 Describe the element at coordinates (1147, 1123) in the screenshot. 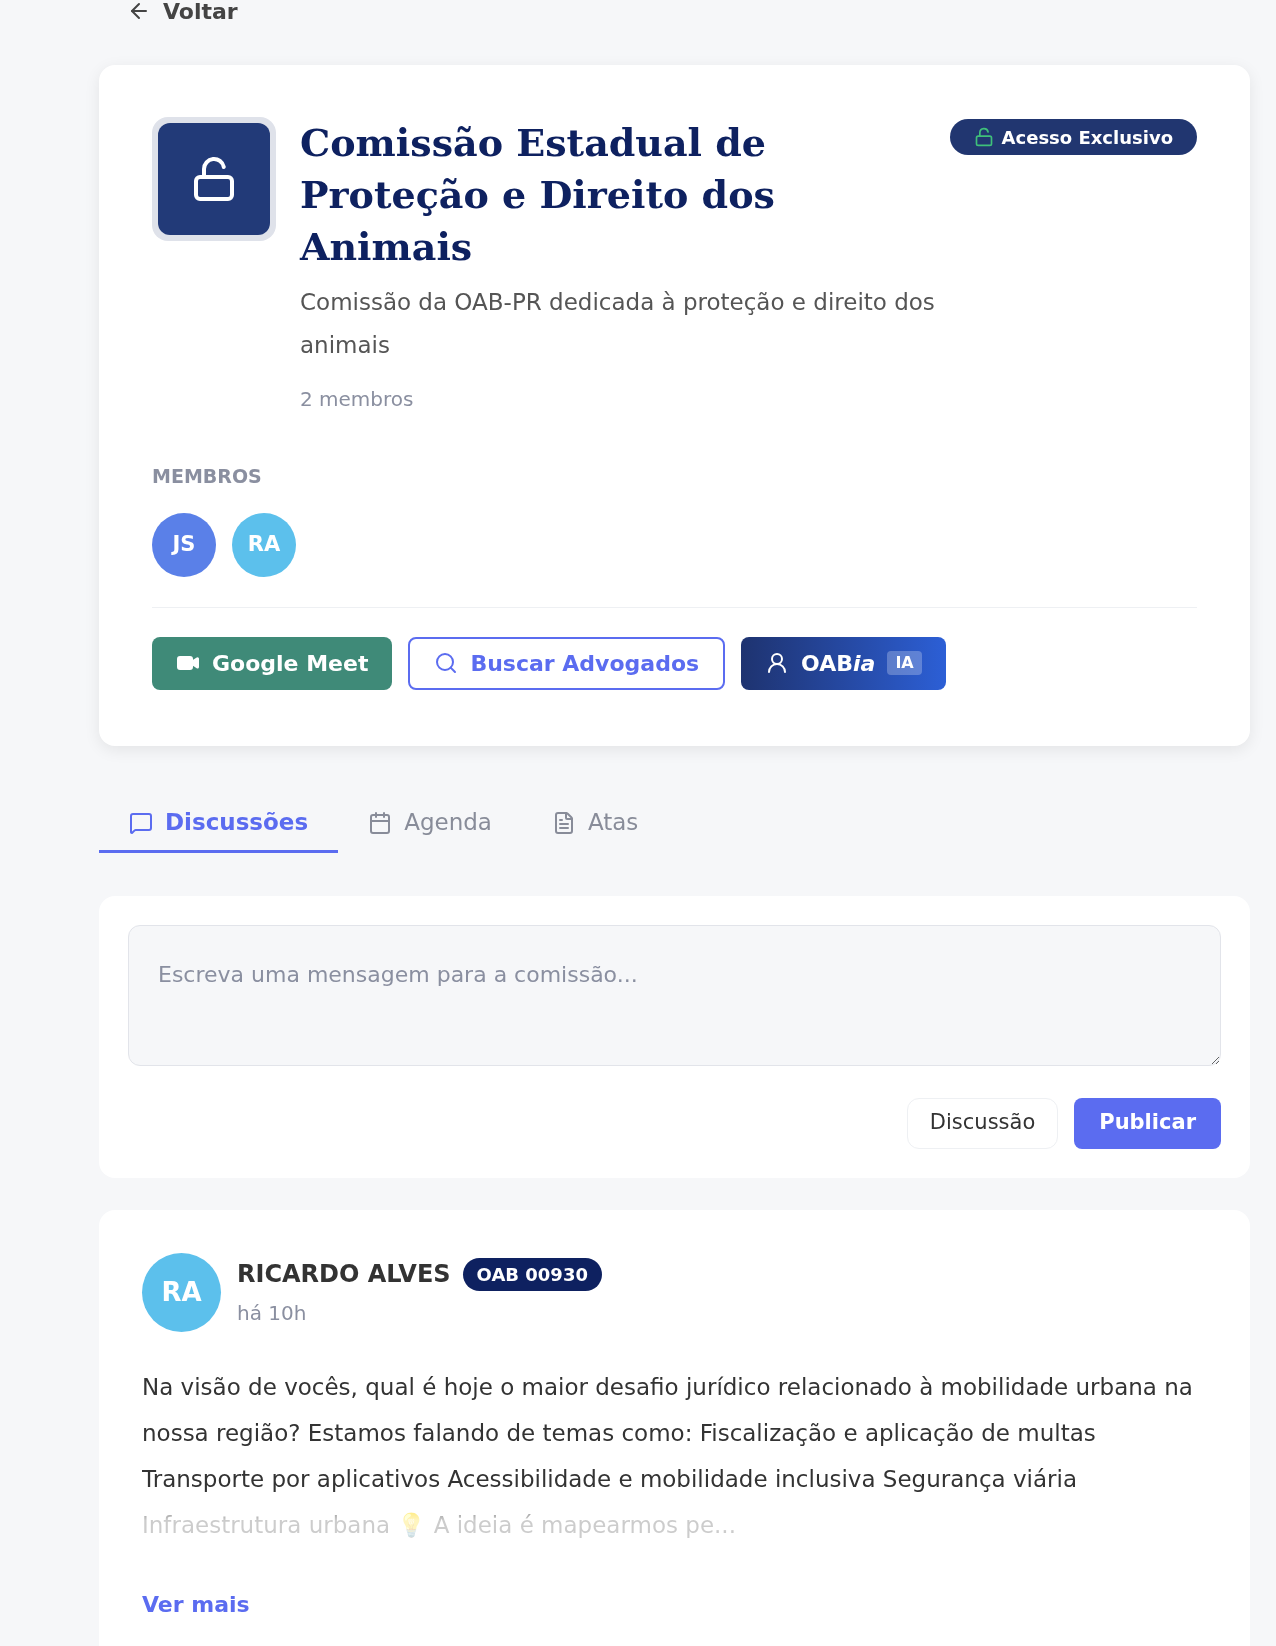

I see `publish-button: Publicar` at that location.